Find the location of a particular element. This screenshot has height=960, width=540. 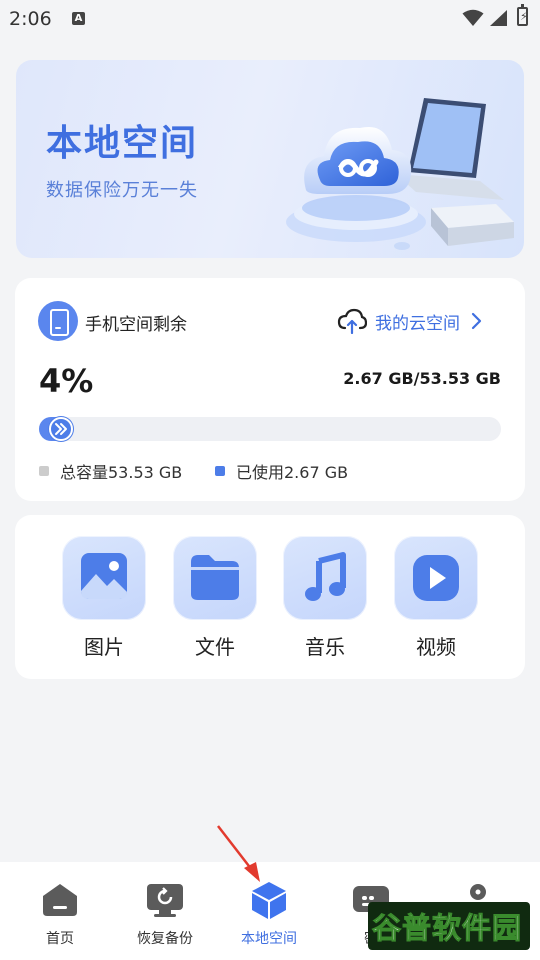

category-music-label: 音乐 is located at coordinates (325, 647).